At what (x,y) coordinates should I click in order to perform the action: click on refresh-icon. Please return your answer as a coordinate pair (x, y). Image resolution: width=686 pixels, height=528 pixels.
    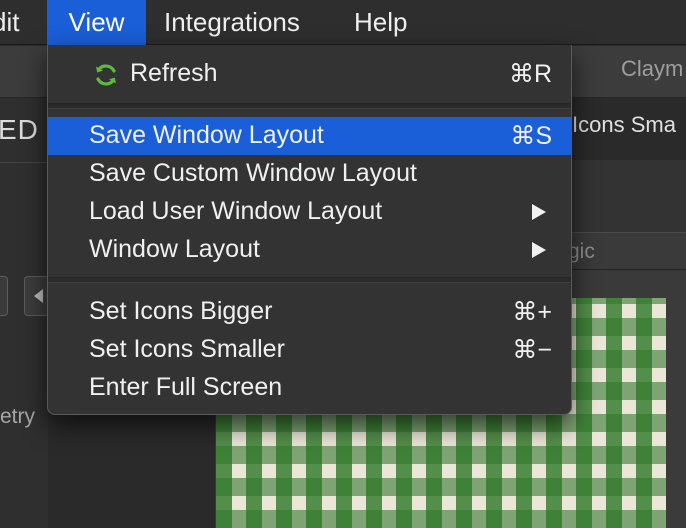
    Looking at the image, I should click on (106, 75).